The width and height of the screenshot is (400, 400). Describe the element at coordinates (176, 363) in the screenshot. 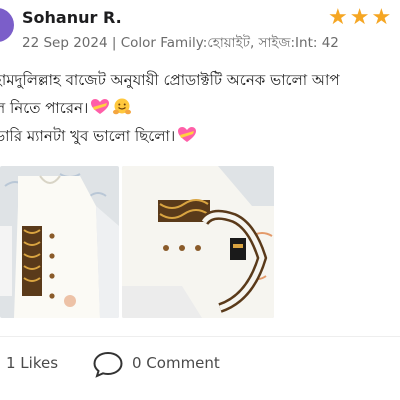

I see `comment-count: 0 Comment` at that location.